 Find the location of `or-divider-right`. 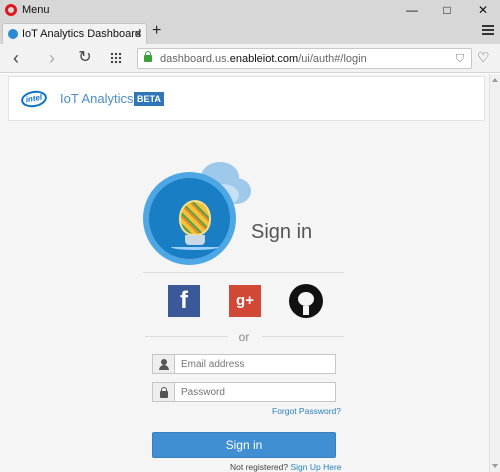

or-divider-right is located at coordinates (303, 336).